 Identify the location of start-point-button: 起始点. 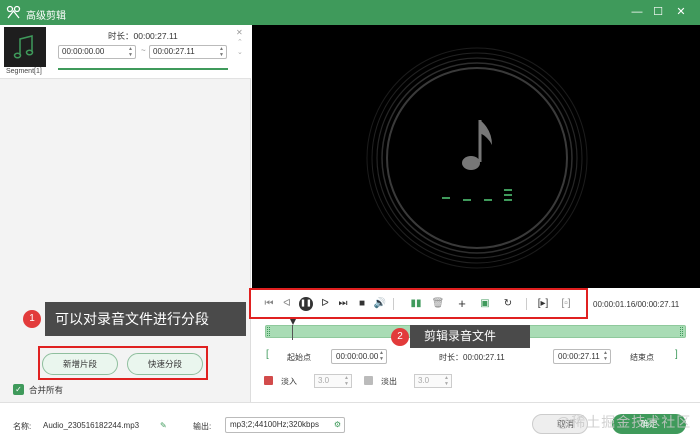
(299, 357).